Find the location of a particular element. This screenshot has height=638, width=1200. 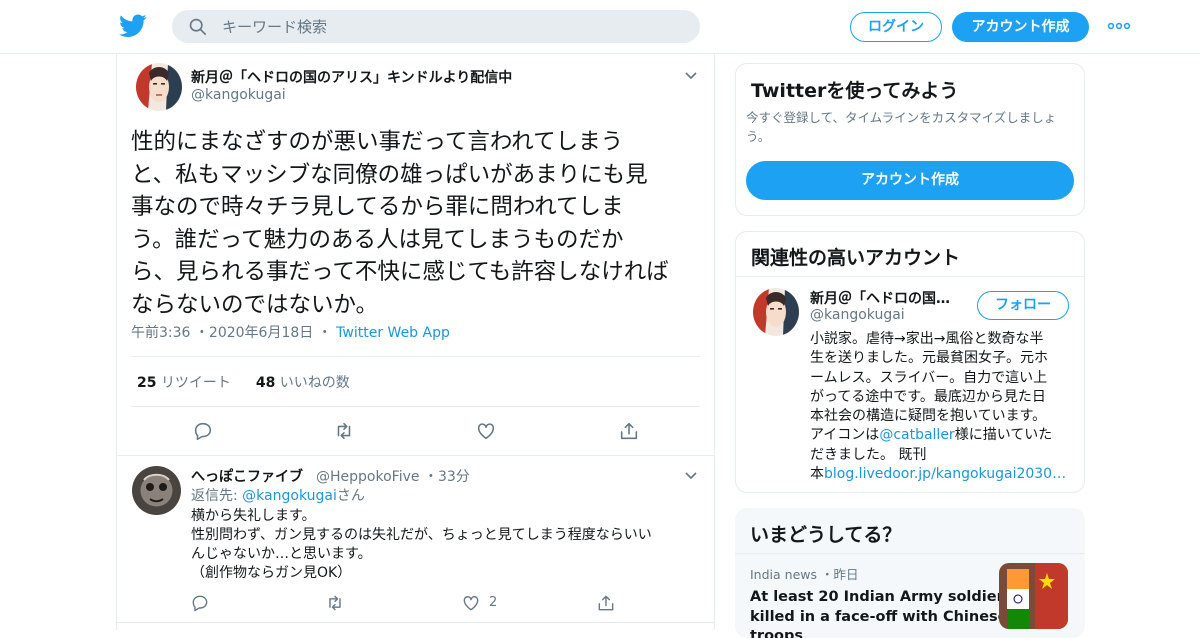

card-title: Twitterを使ってみよう is located at coordinates (855, 91).